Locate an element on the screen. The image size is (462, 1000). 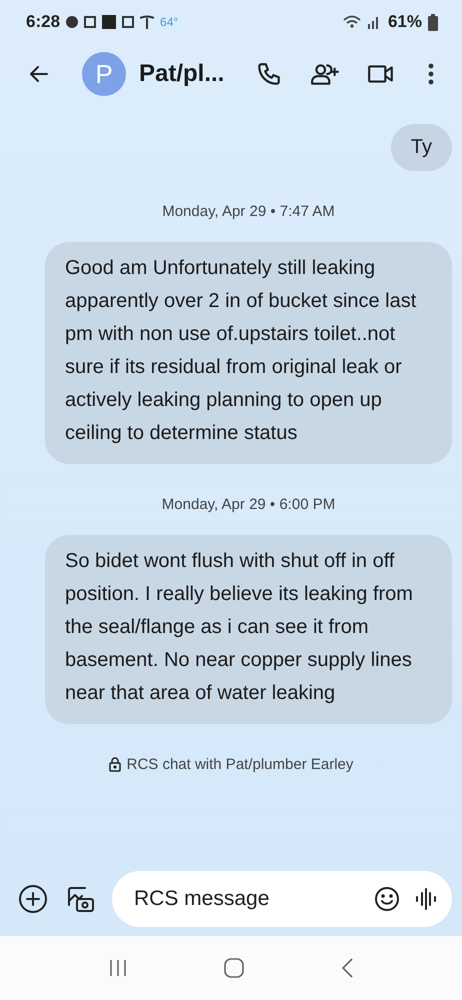
temperature-text: 64° is located at coordinates (169, 22).